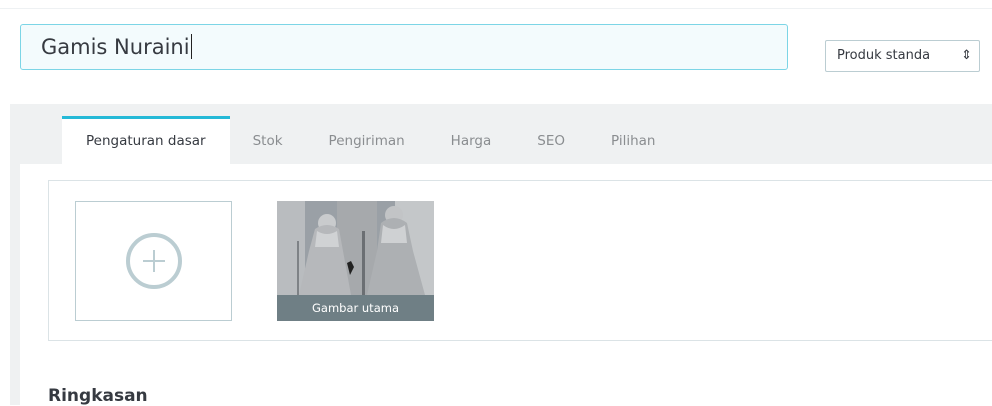  Describe the element at coordinates (367, 140) in the screenshot. I see `tab-shipping: Pengiriman` at that location.